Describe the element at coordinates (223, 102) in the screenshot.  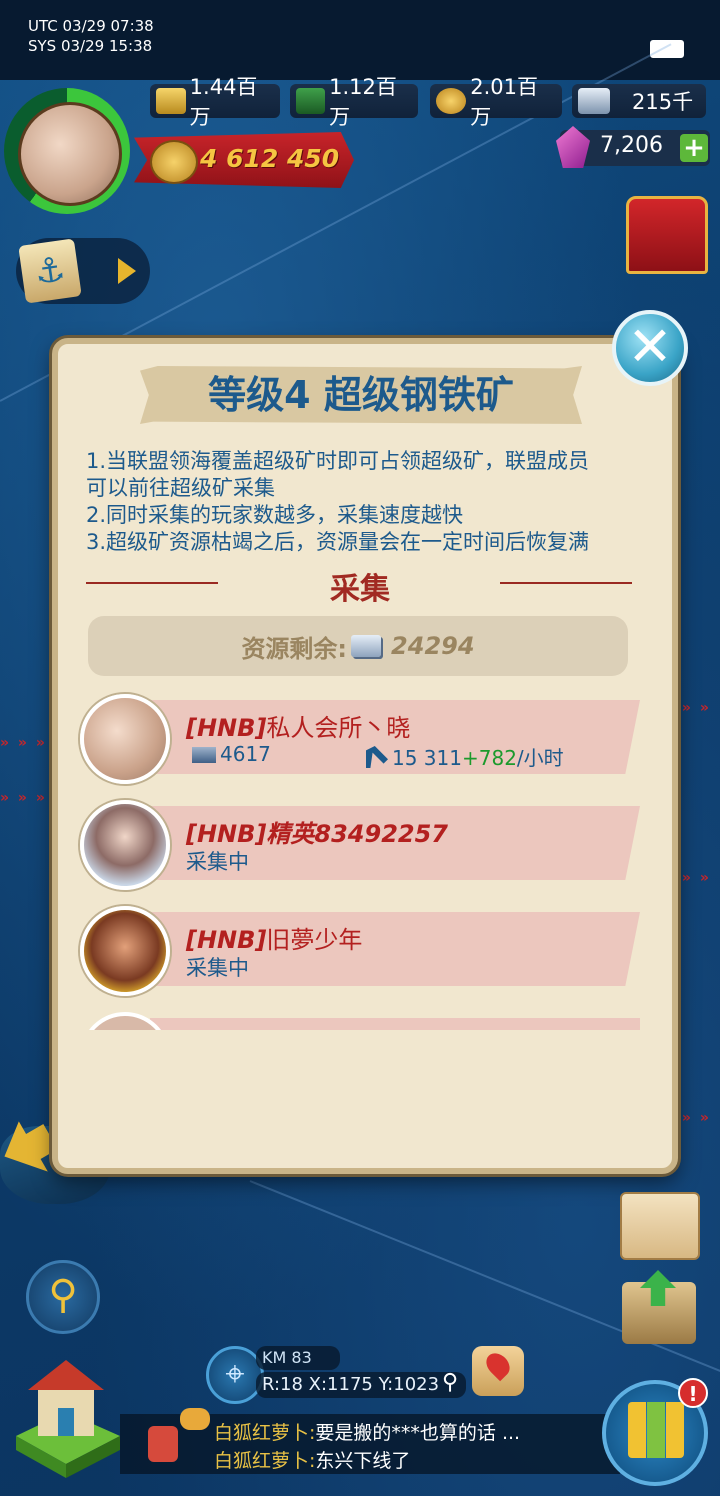
I see `resource-gold-value: 1.44百万` at that location.